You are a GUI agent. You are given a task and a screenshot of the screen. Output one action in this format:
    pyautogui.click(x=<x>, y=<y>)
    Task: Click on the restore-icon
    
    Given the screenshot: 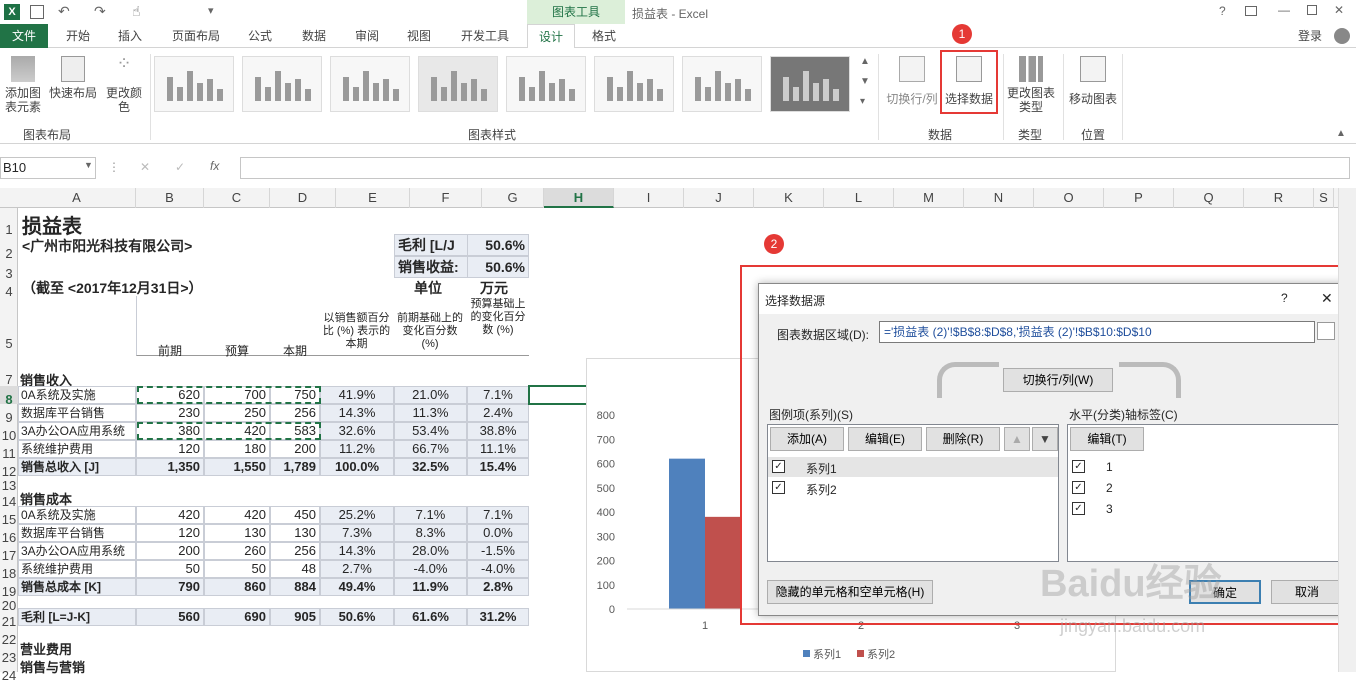 What is the action you would take?
    pyautogui.click(x=1312, y=10)
    